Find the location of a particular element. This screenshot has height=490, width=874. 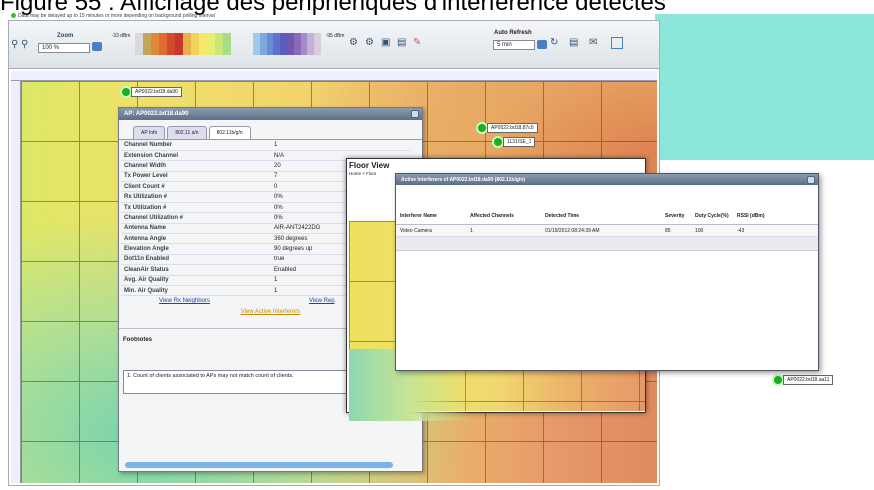

print-icon: ▤ is located at coordinates (401, 42).